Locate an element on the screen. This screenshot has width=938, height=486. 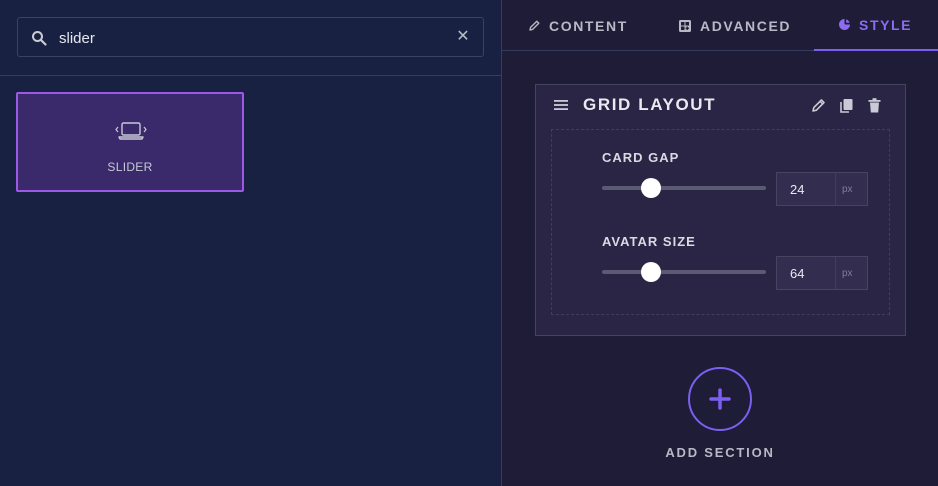
avatar-size-slider is located at coordinates (684, 272).